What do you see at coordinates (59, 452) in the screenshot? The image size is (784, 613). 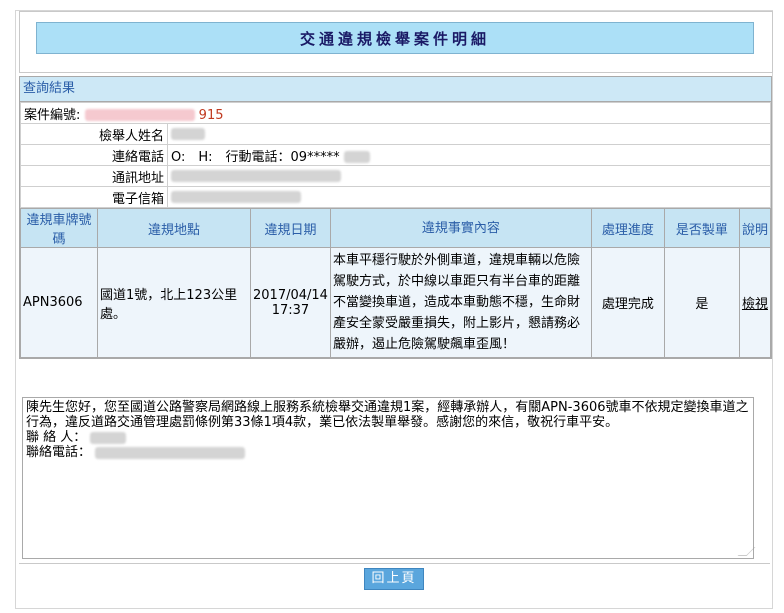 I see `contact-phone-label: 聯絡電話：` at bounding box center [59, 452].